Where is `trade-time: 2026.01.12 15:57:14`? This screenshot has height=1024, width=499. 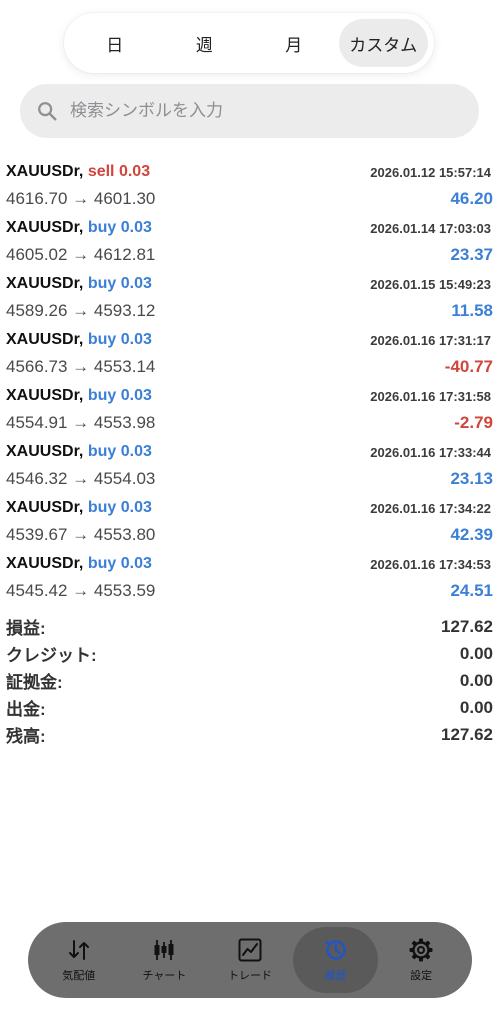 trade-time: 2026.01.12 15:57:14 is located at coordinates (430, 172).